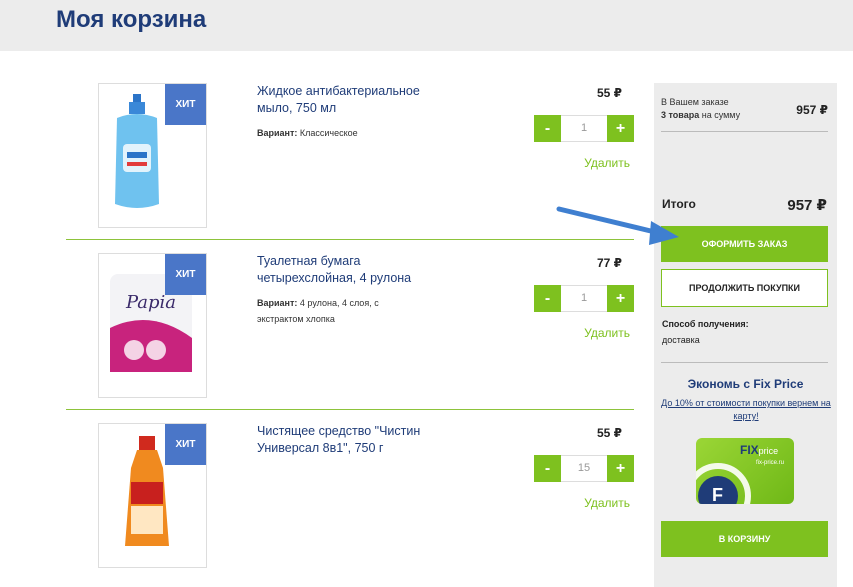 This screenshot has height=587, width=853. I want to click on svg-text: fix-price.ru, so click(770, 463).